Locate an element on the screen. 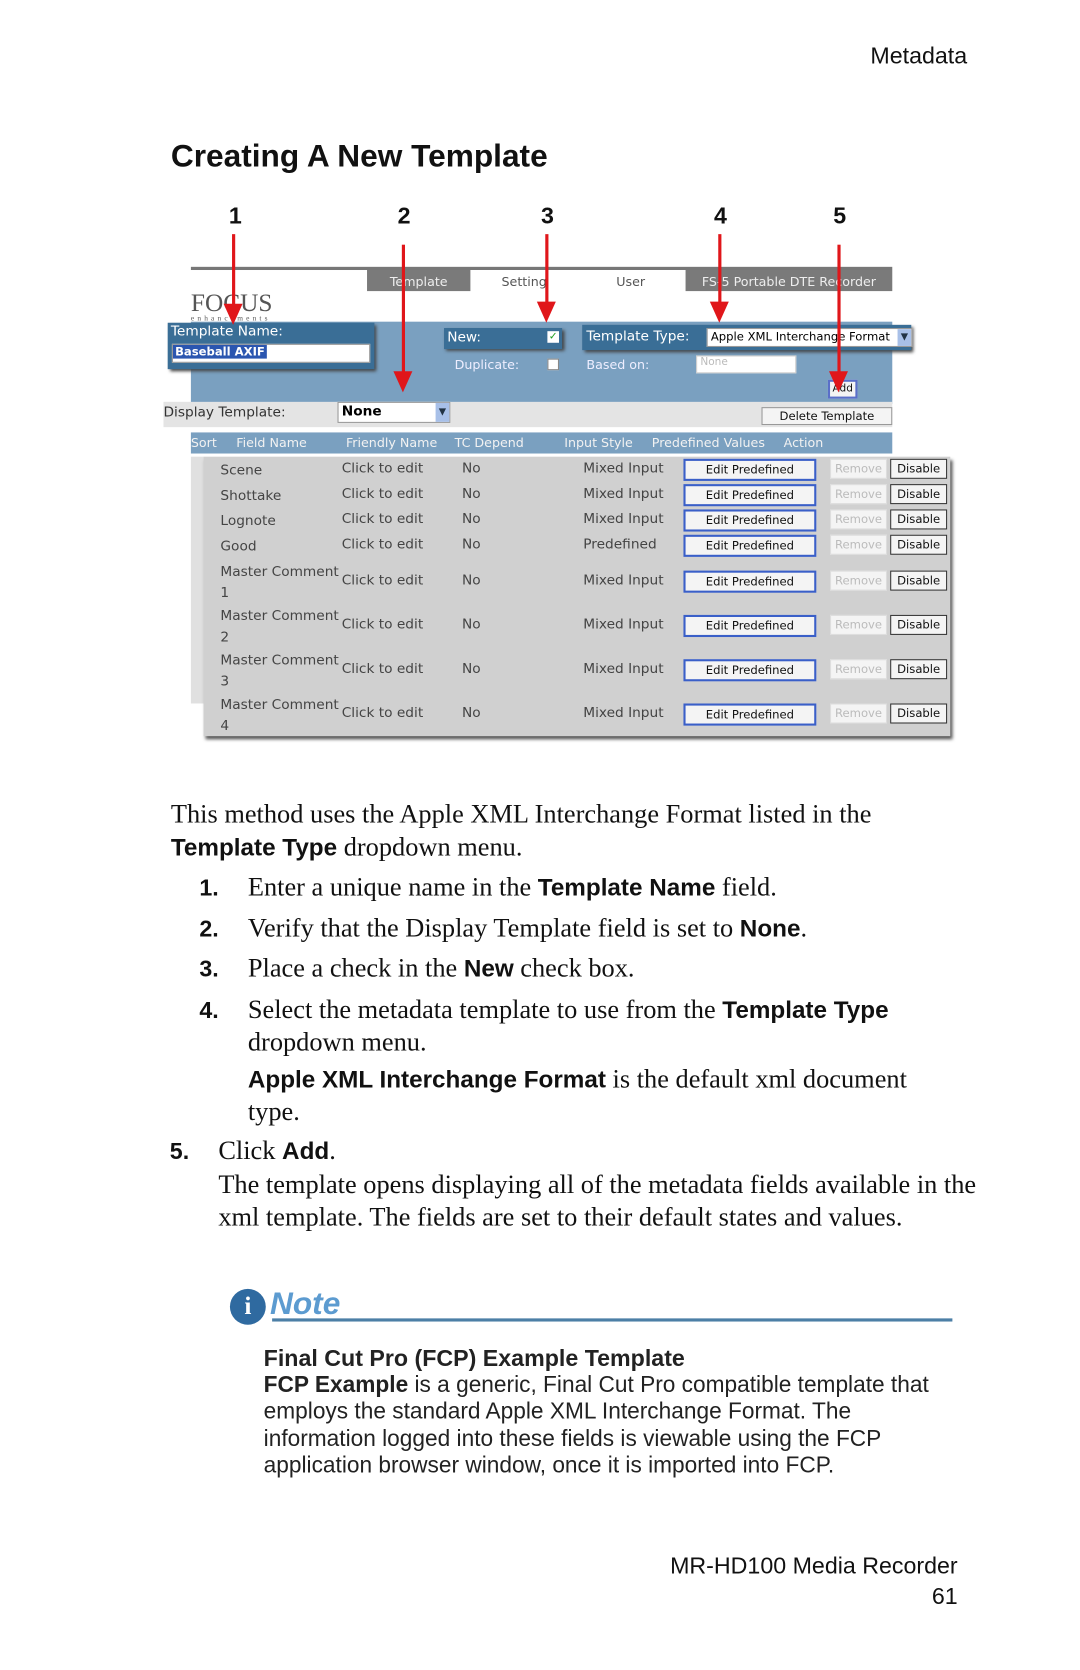  template-type-select: Apple XML Interchange Format ▼ is located at coordinates (809, 337).